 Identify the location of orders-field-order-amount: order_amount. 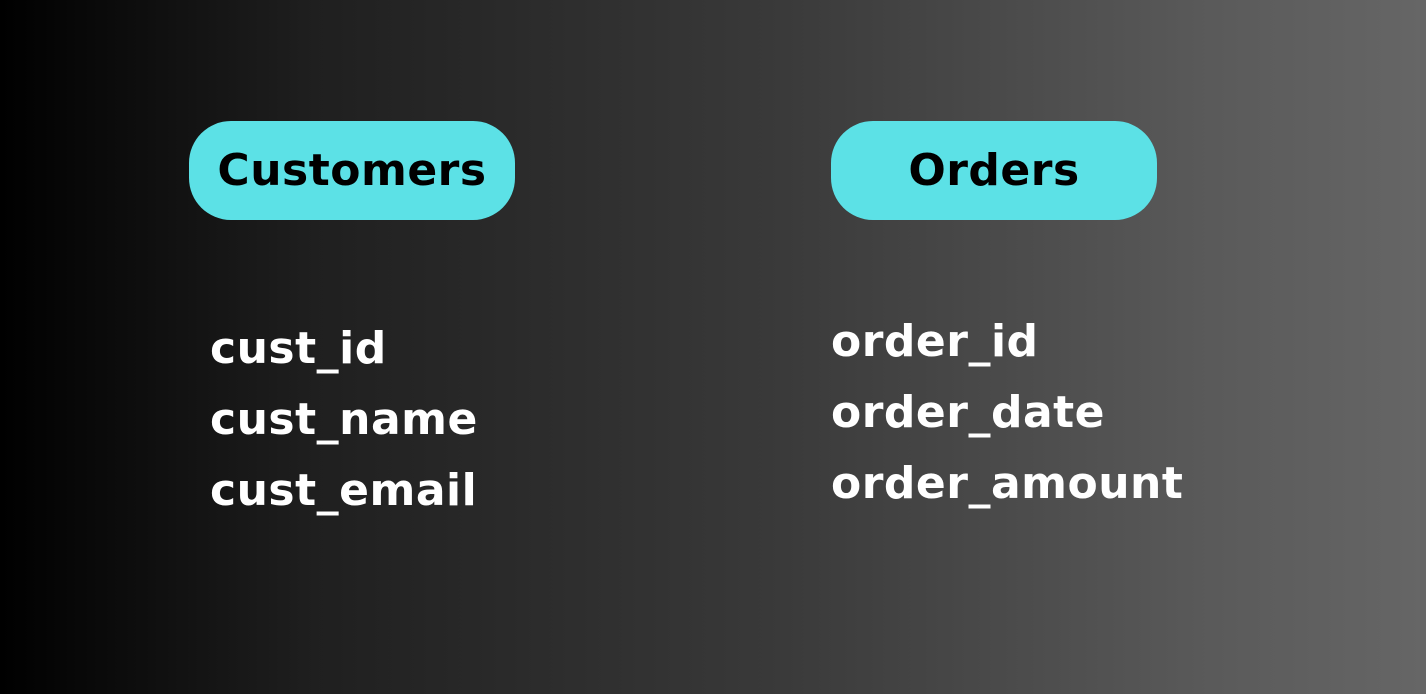
(1007, 483).